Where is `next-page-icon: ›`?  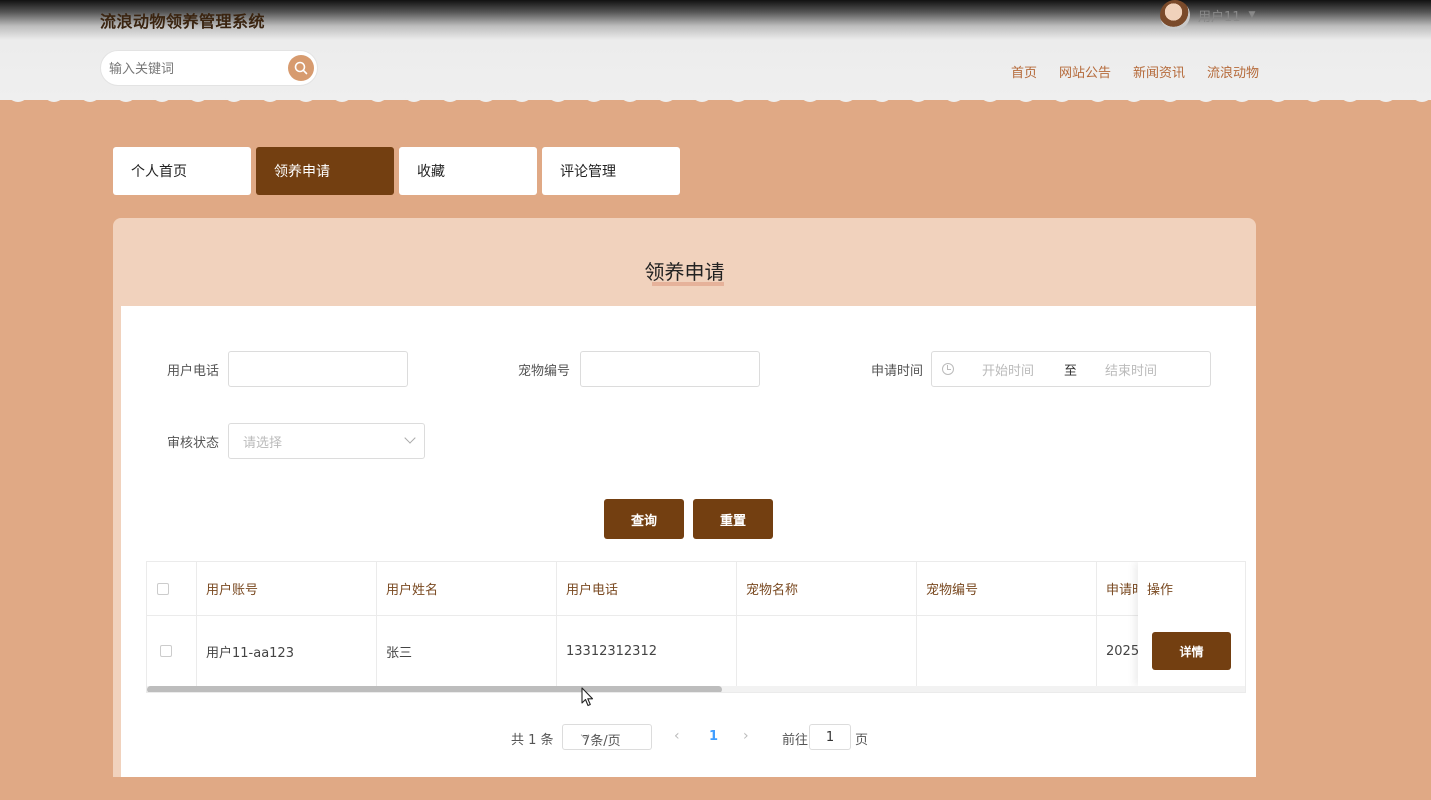
next-page-icon: › is located at coordinates (746, 736).